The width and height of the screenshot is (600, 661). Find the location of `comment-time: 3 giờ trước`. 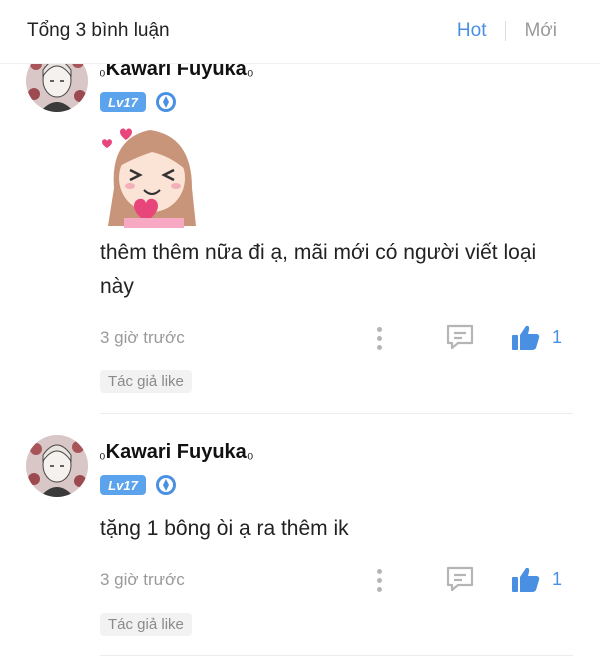

comment-time: 3 giờ trước is located at coordinates (142, 579).